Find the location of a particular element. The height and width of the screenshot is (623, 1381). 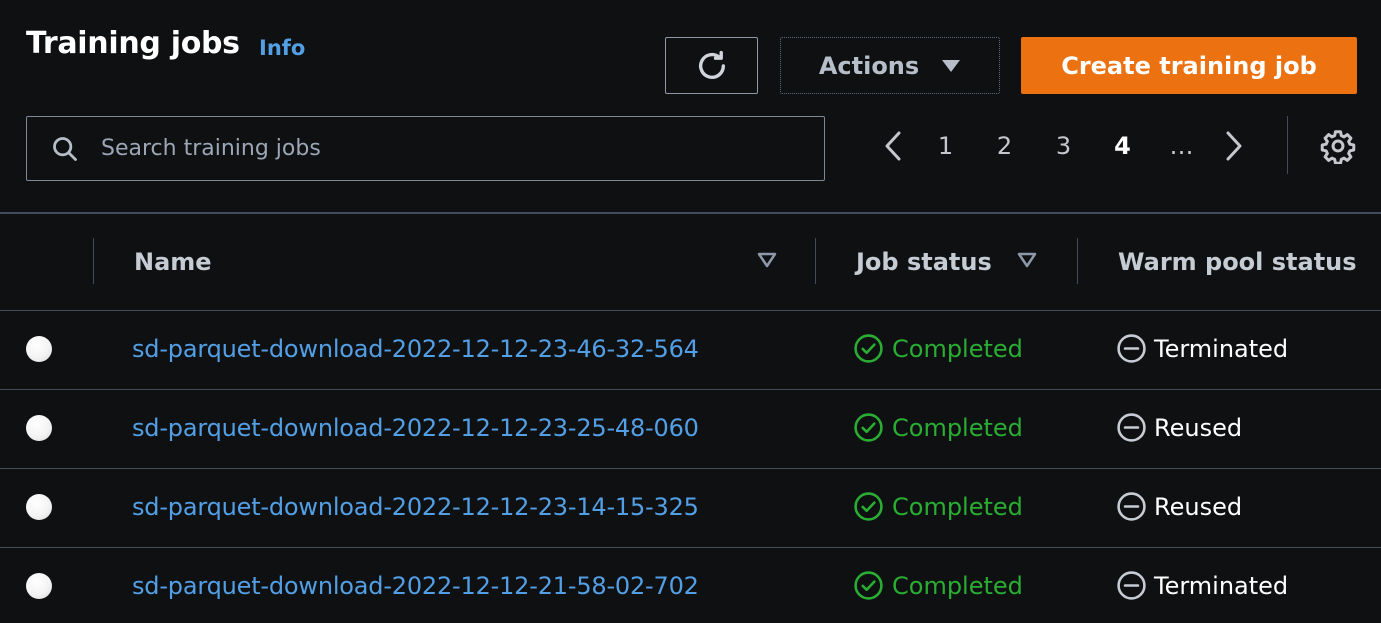

actions-label: Actions is located at coordinates (869, 65).